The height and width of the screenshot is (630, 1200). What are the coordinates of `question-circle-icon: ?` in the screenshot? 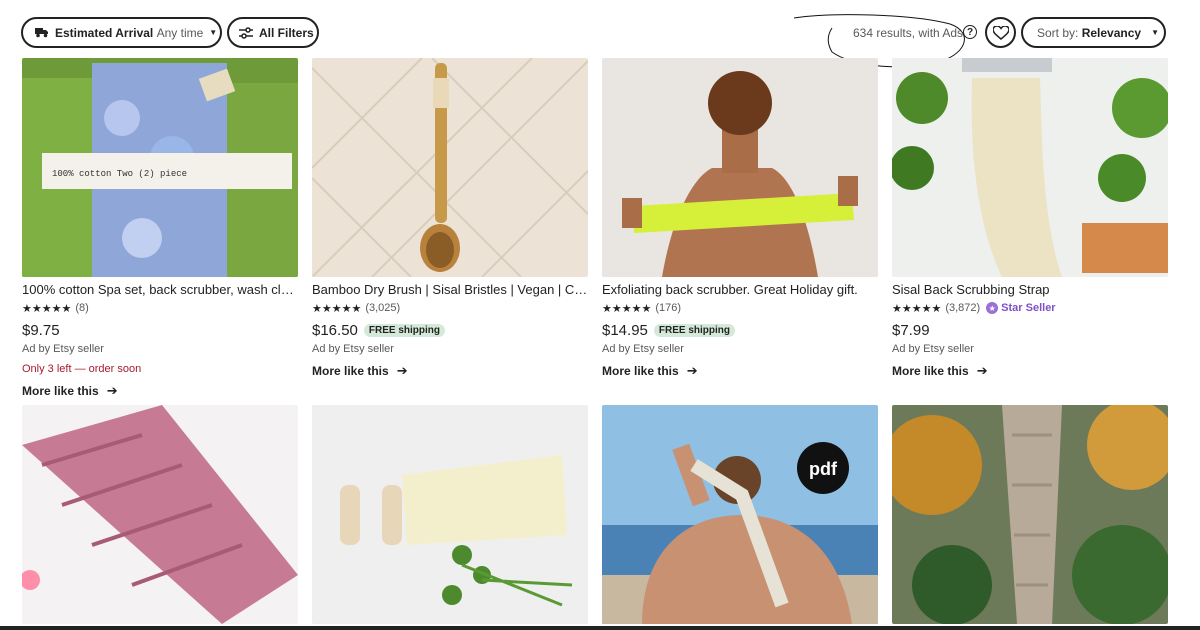 It's located at (970, 32).